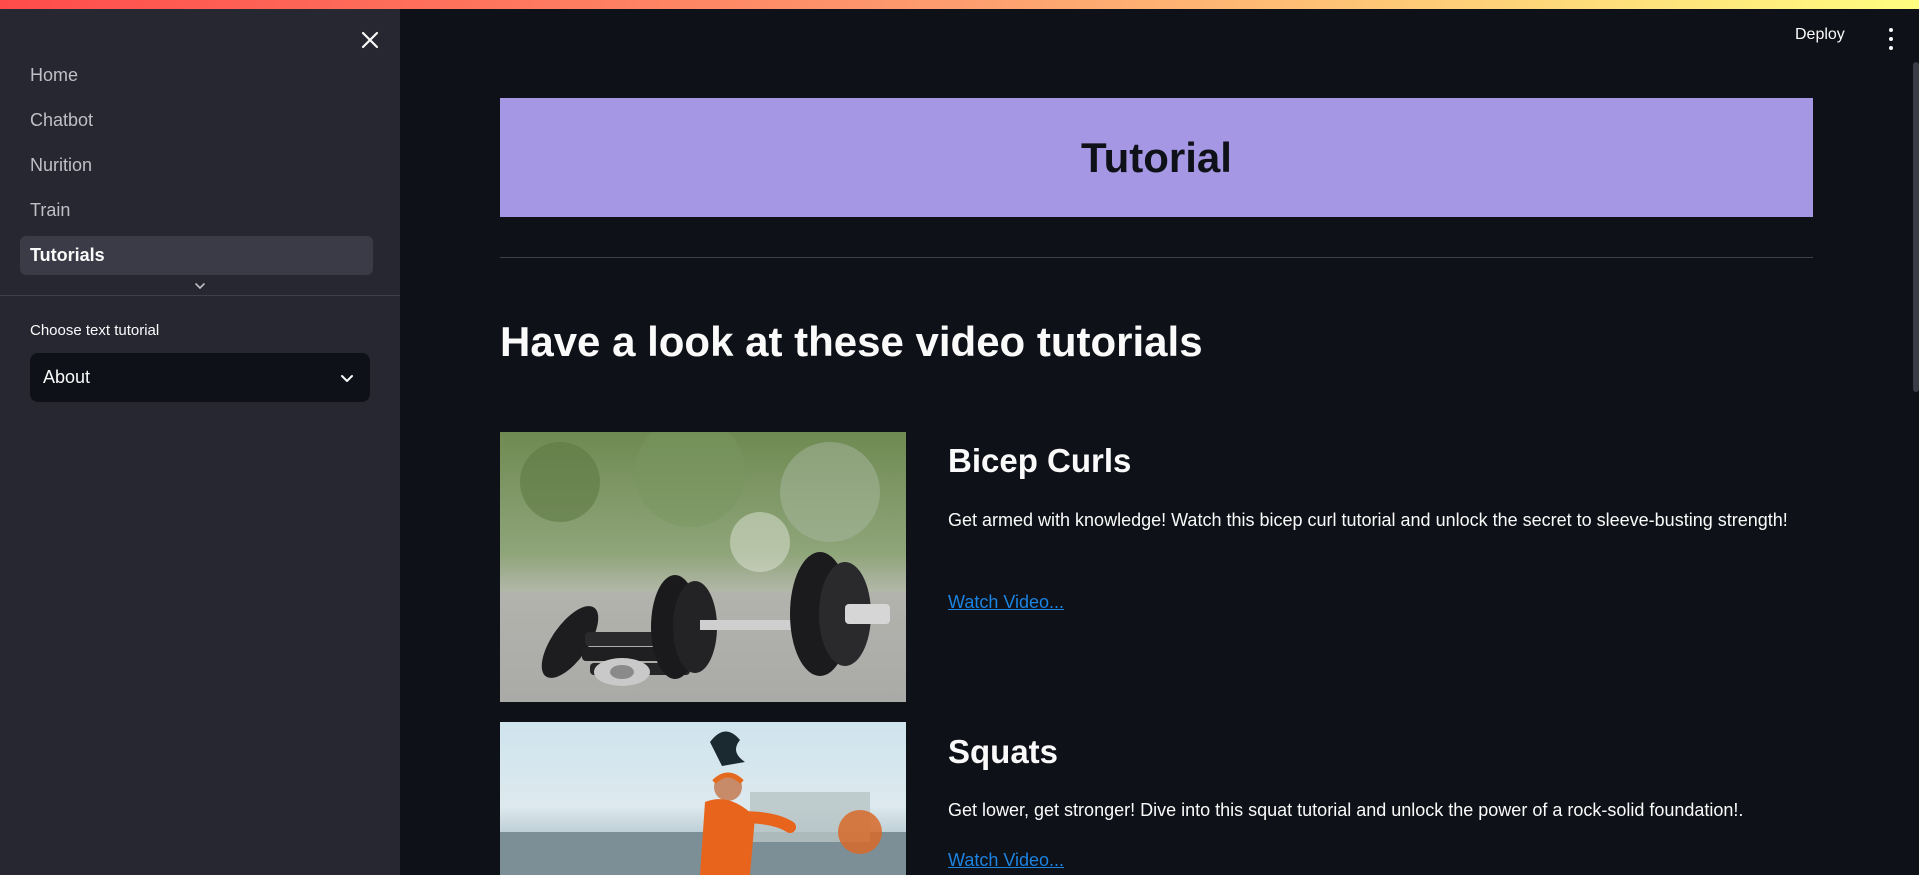 Image resolution: width=1919 pixels, height=875 pixels. What do you see at coordinates (1156, 257) in the screenshot?
I see `content-divider` at bounding box center [1156, 257].